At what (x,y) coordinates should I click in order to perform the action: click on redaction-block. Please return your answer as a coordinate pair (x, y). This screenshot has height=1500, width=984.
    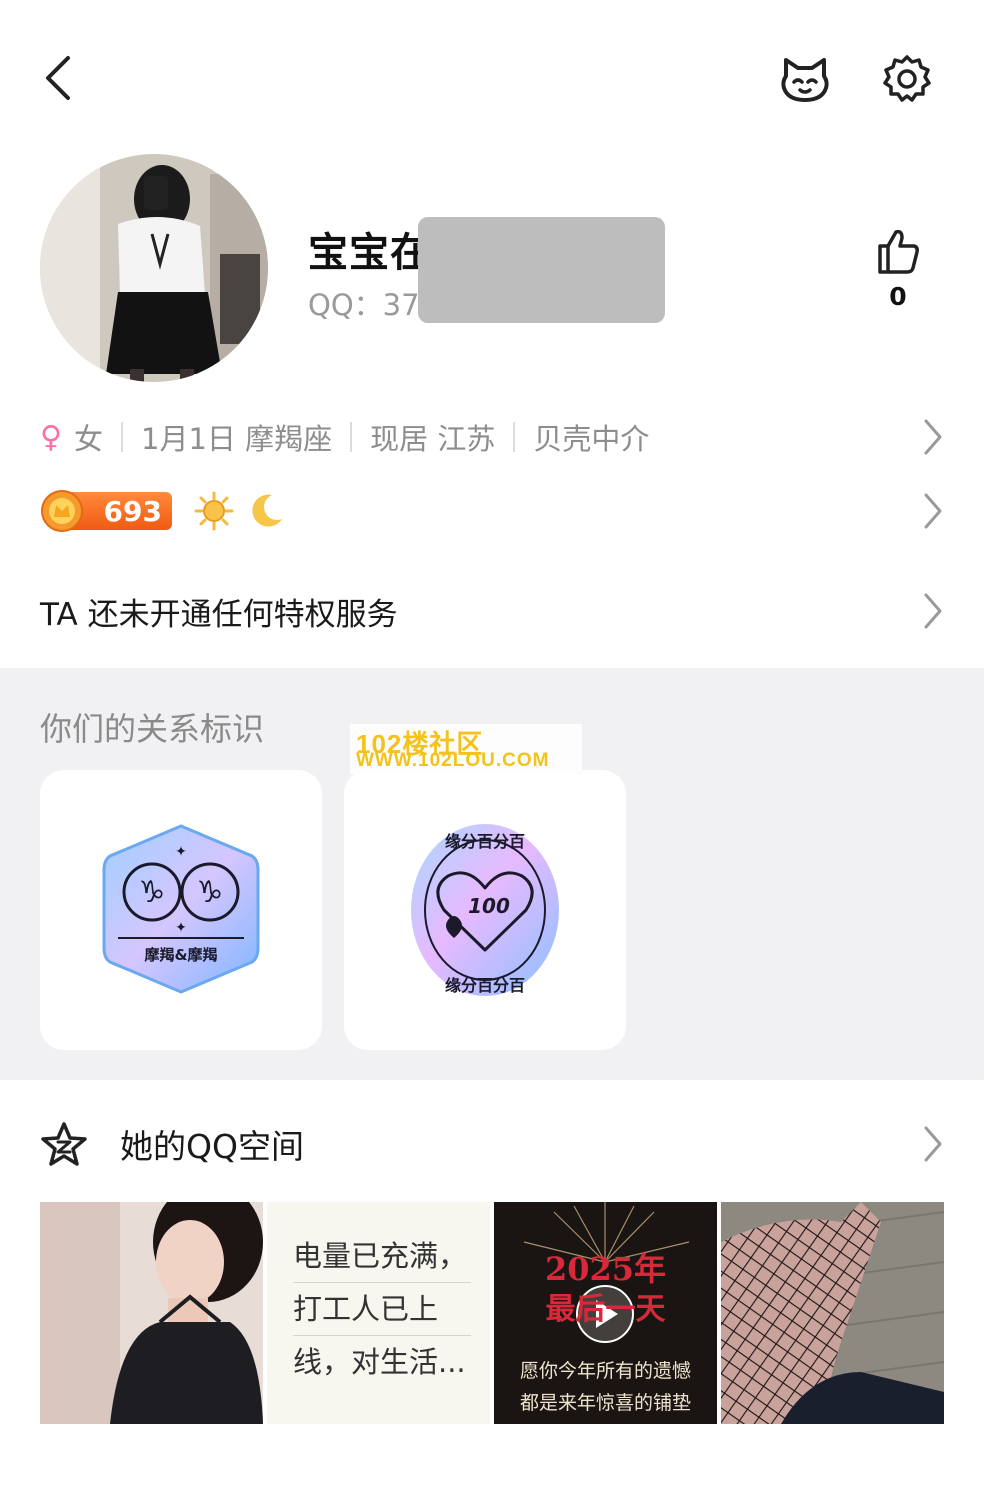
    Looking at the image, I should click on (541, 270).